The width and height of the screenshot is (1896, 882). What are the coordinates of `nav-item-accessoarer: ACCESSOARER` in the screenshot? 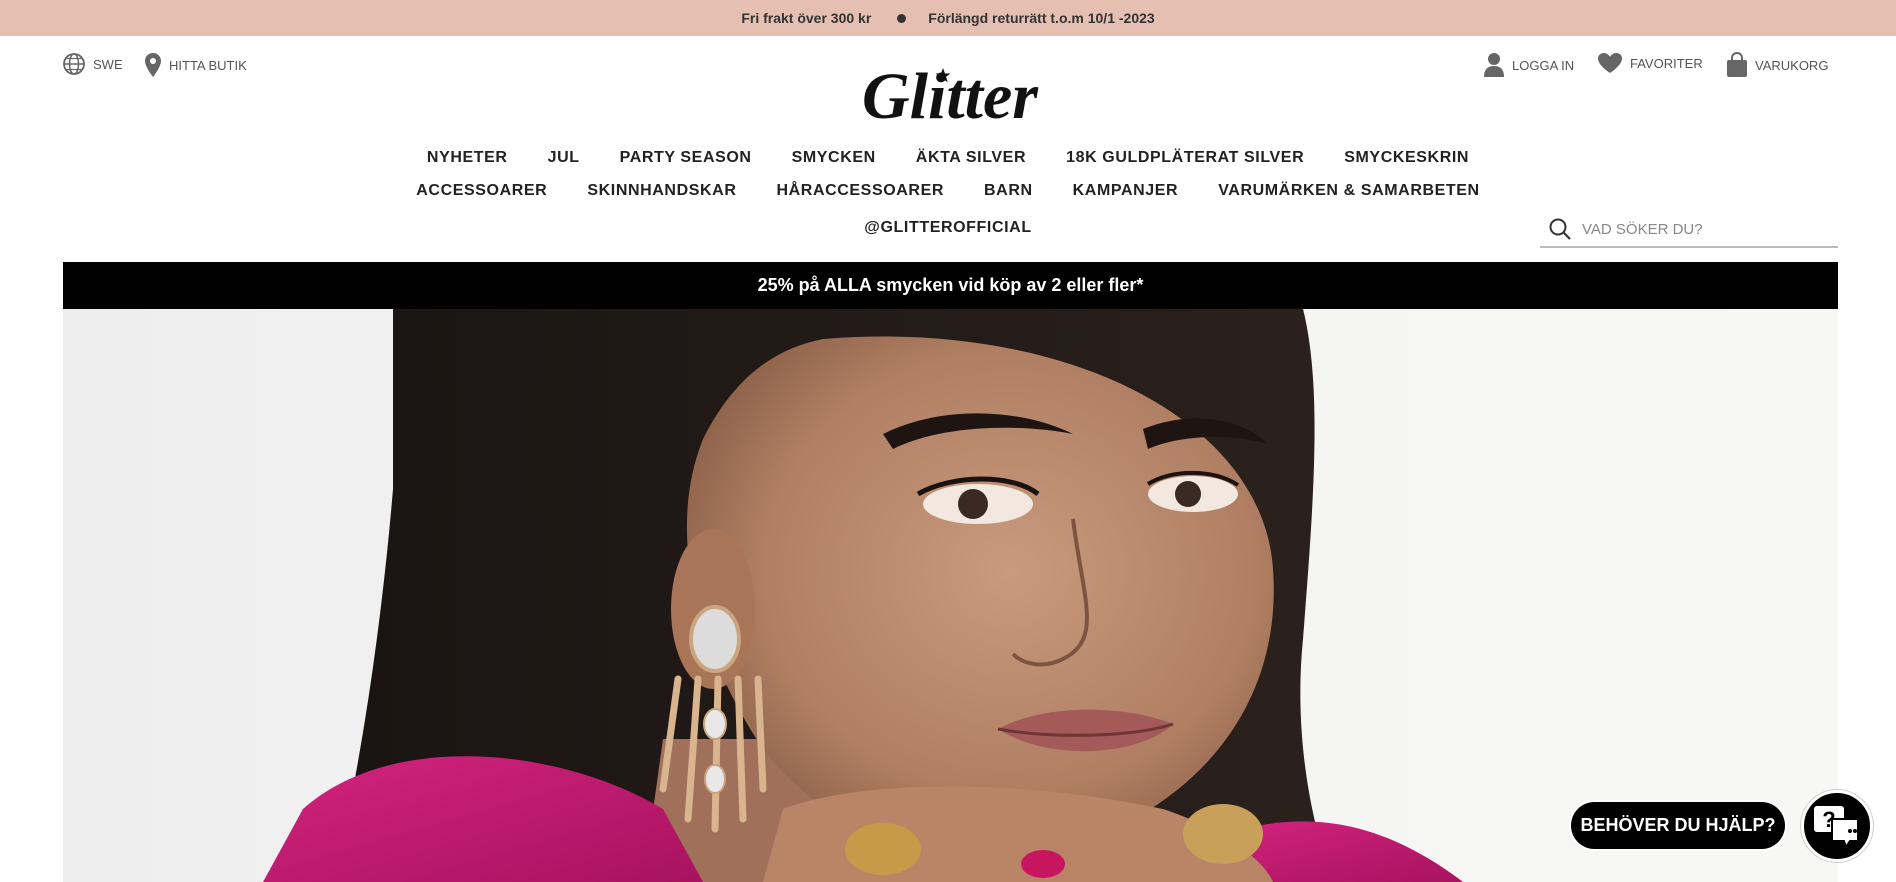 It's located at (481, 191).